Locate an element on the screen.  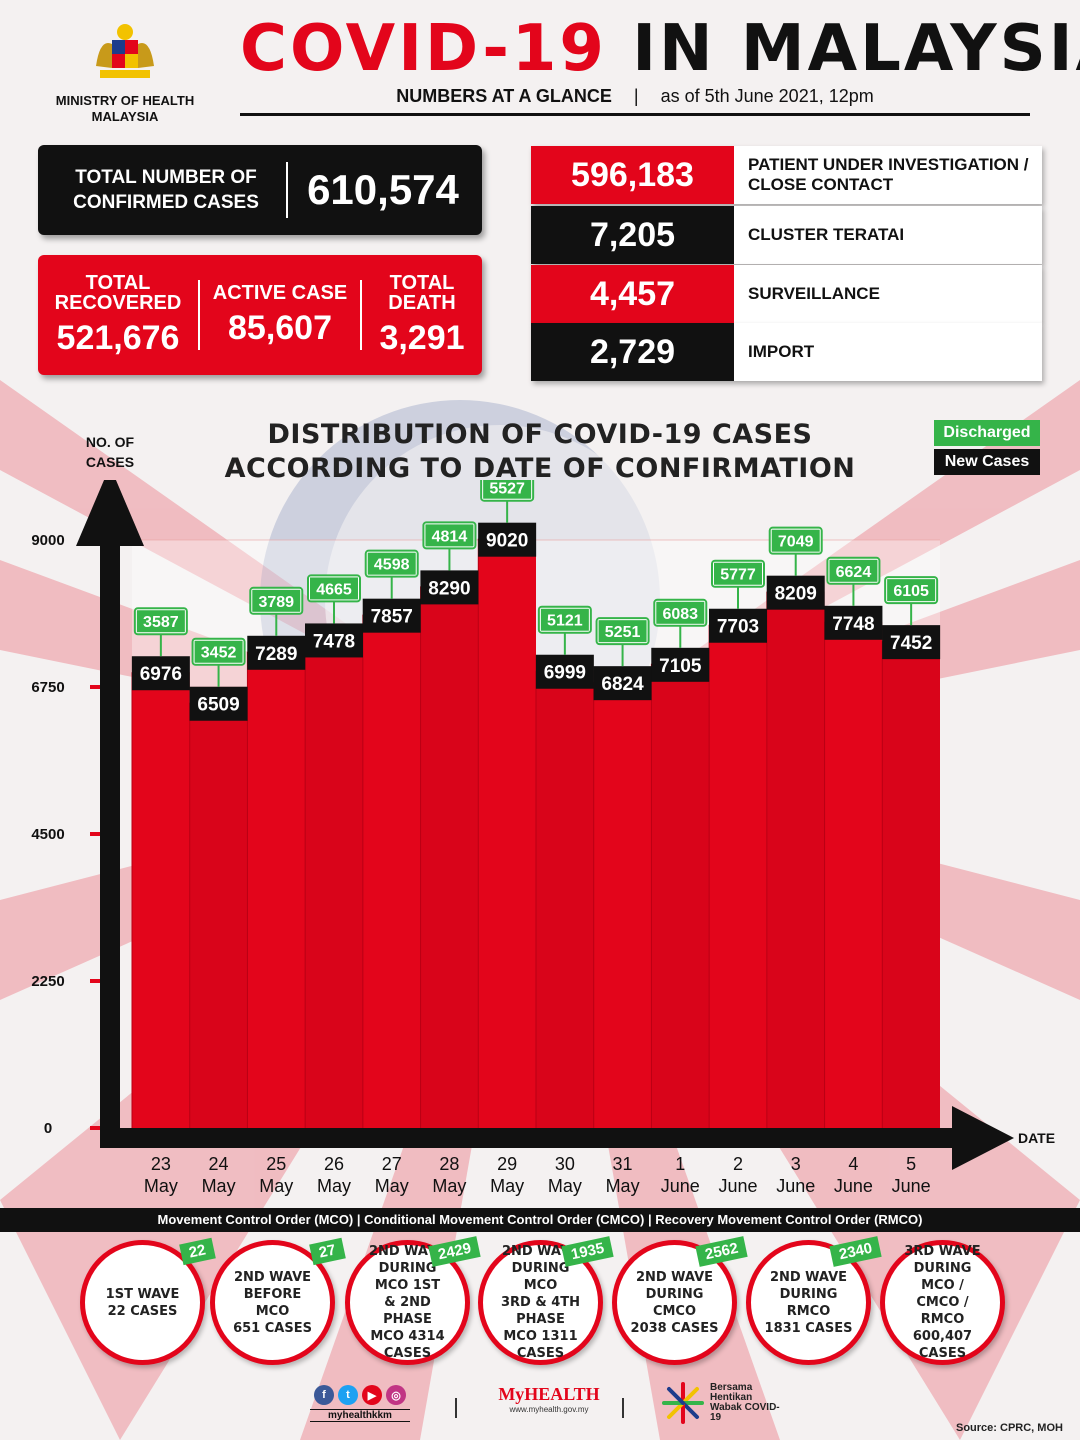
title-covid: COVID-19 is located at coordinates (423, 49).